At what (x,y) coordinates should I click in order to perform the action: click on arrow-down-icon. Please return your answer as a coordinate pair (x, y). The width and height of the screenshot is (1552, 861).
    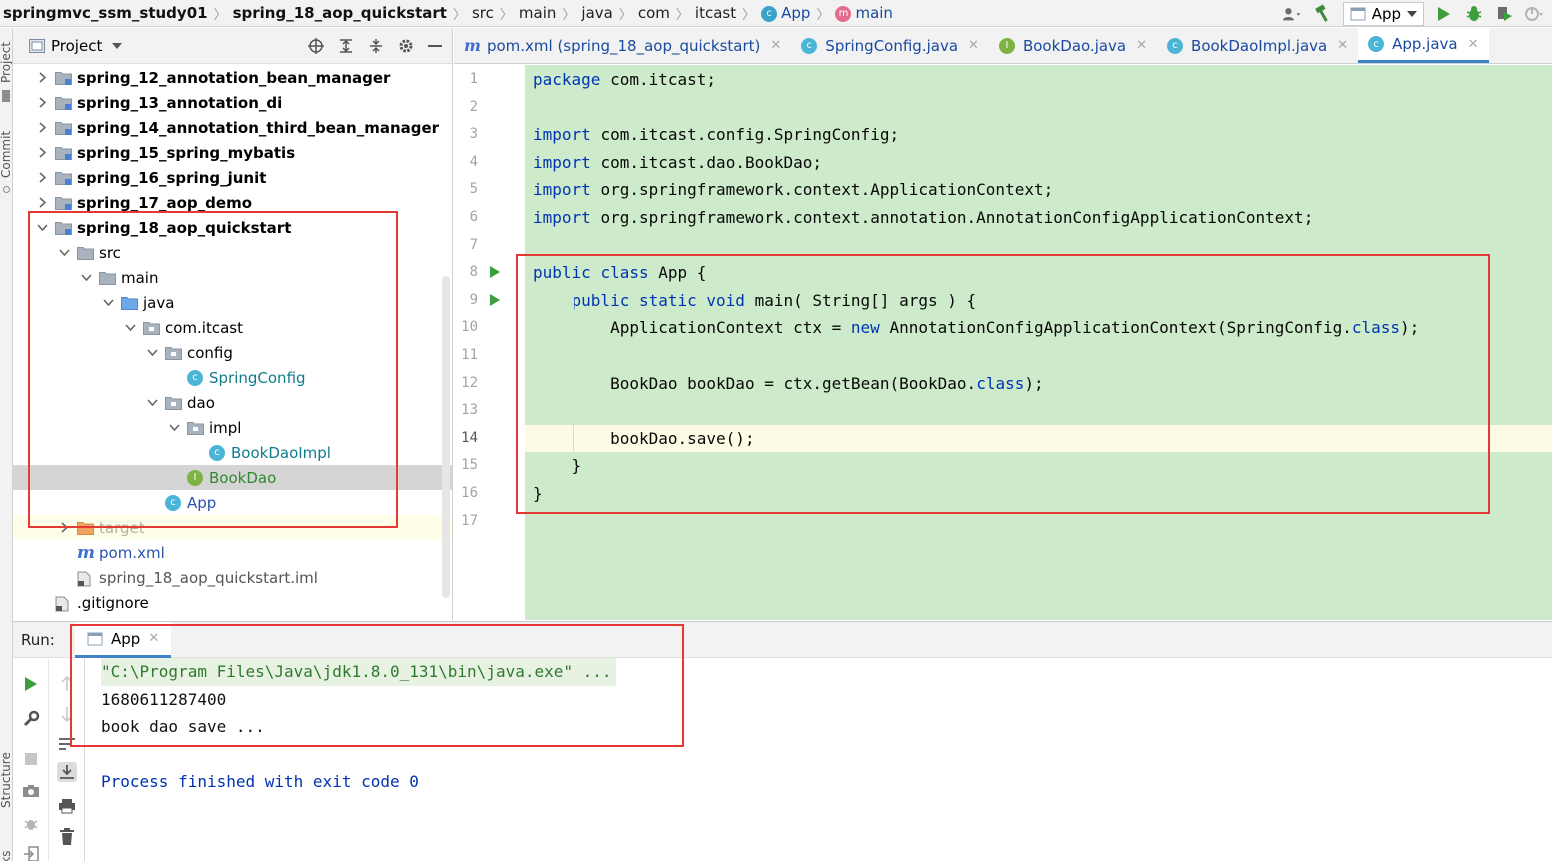
    Looking at the image, I should click on (67, 714).